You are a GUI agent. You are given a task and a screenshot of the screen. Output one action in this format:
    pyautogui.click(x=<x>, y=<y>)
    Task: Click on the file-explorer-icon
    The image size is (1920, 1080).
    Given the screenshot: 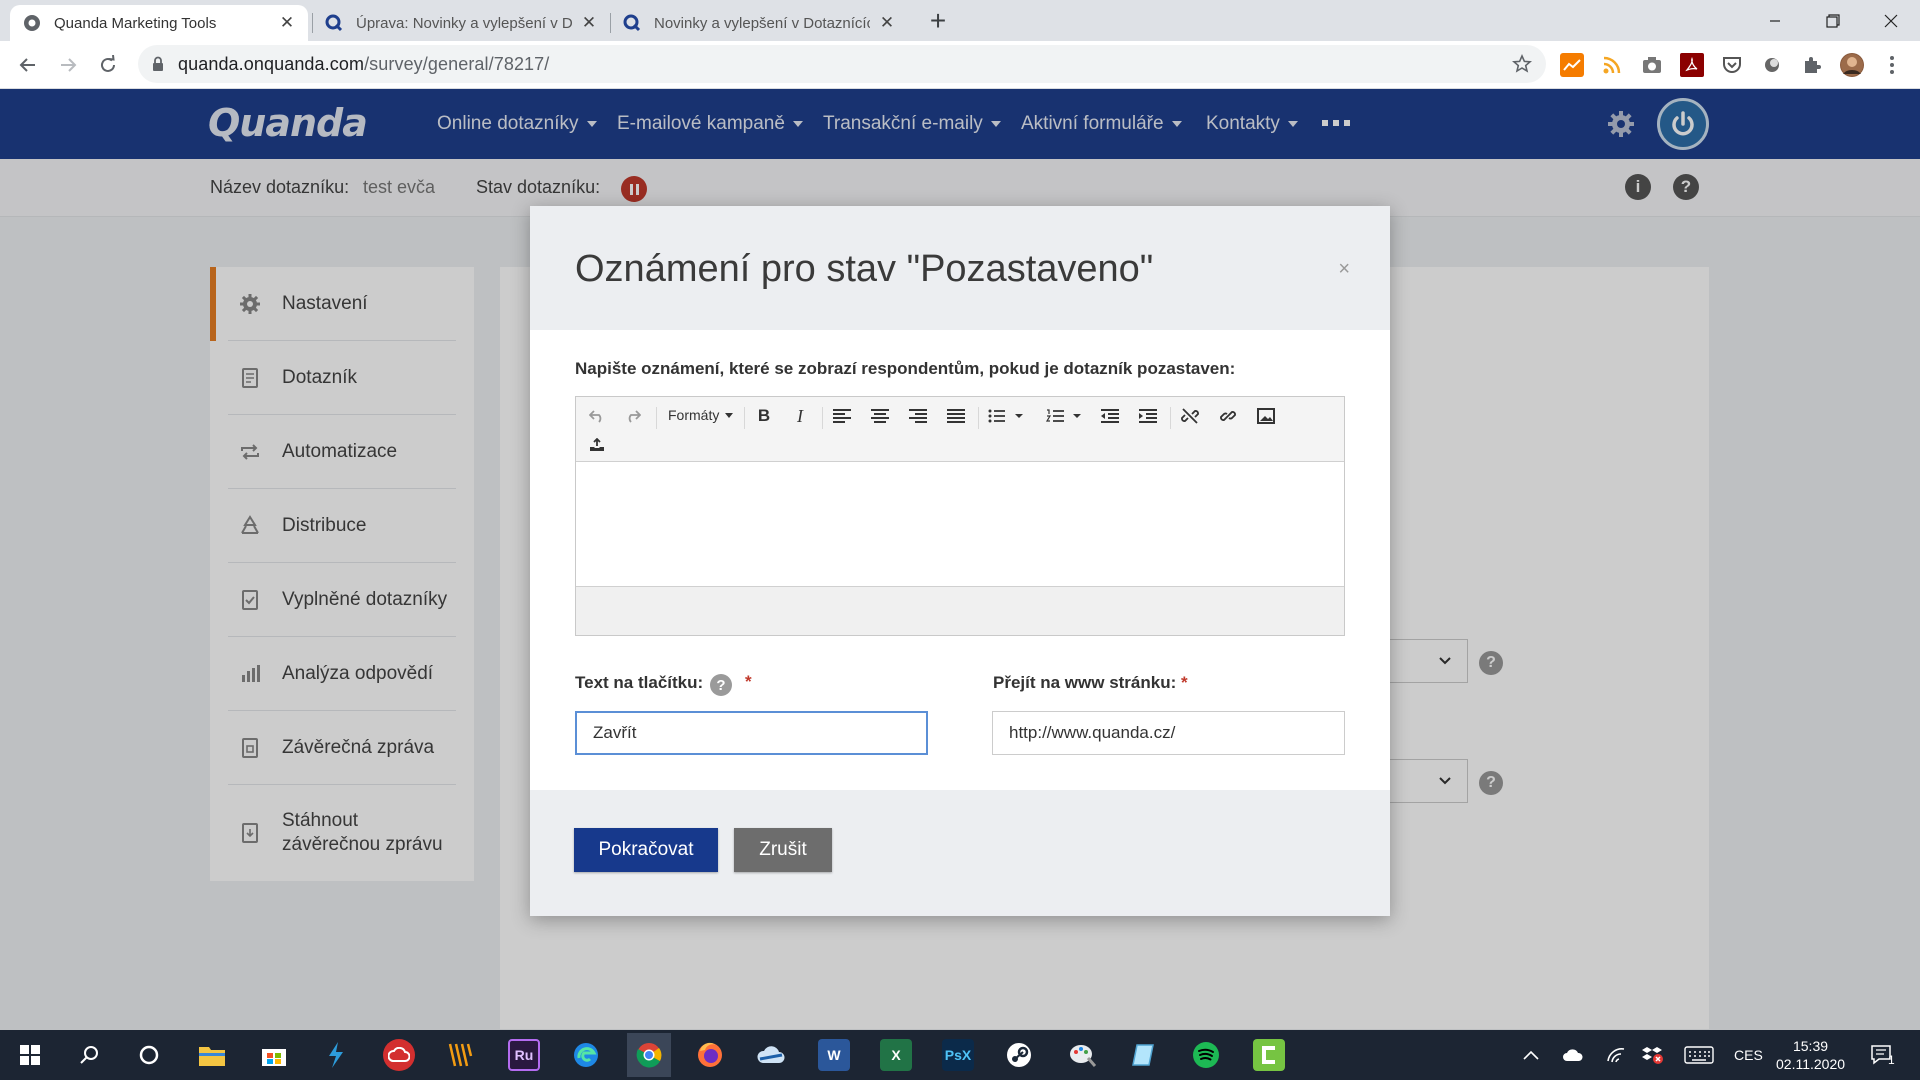 What is the action you would take?
    pyautogui.click(x=212, y=1055)
    